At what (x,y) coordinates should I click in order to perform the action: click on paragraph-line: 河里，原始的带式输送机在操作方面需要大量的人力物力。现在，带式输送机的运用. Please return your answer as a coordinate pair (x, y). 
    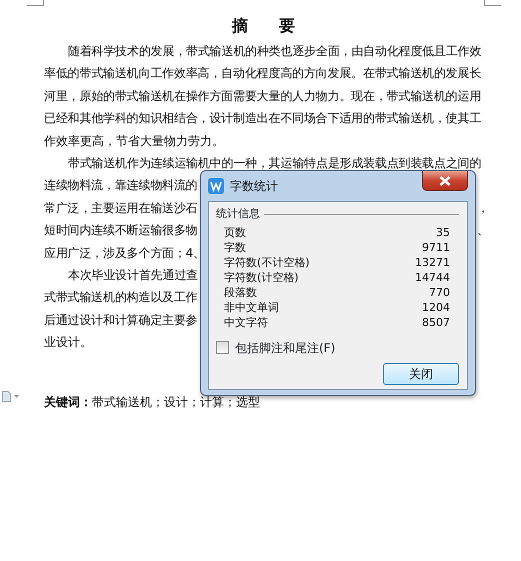
    Looking at the image, I should click on (263, 96).